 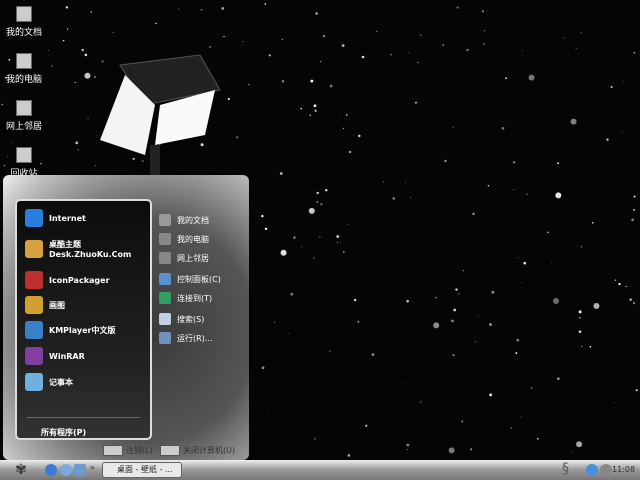 I want to click on desktop-icon: 网上邻居, so click(x=24, y=116).